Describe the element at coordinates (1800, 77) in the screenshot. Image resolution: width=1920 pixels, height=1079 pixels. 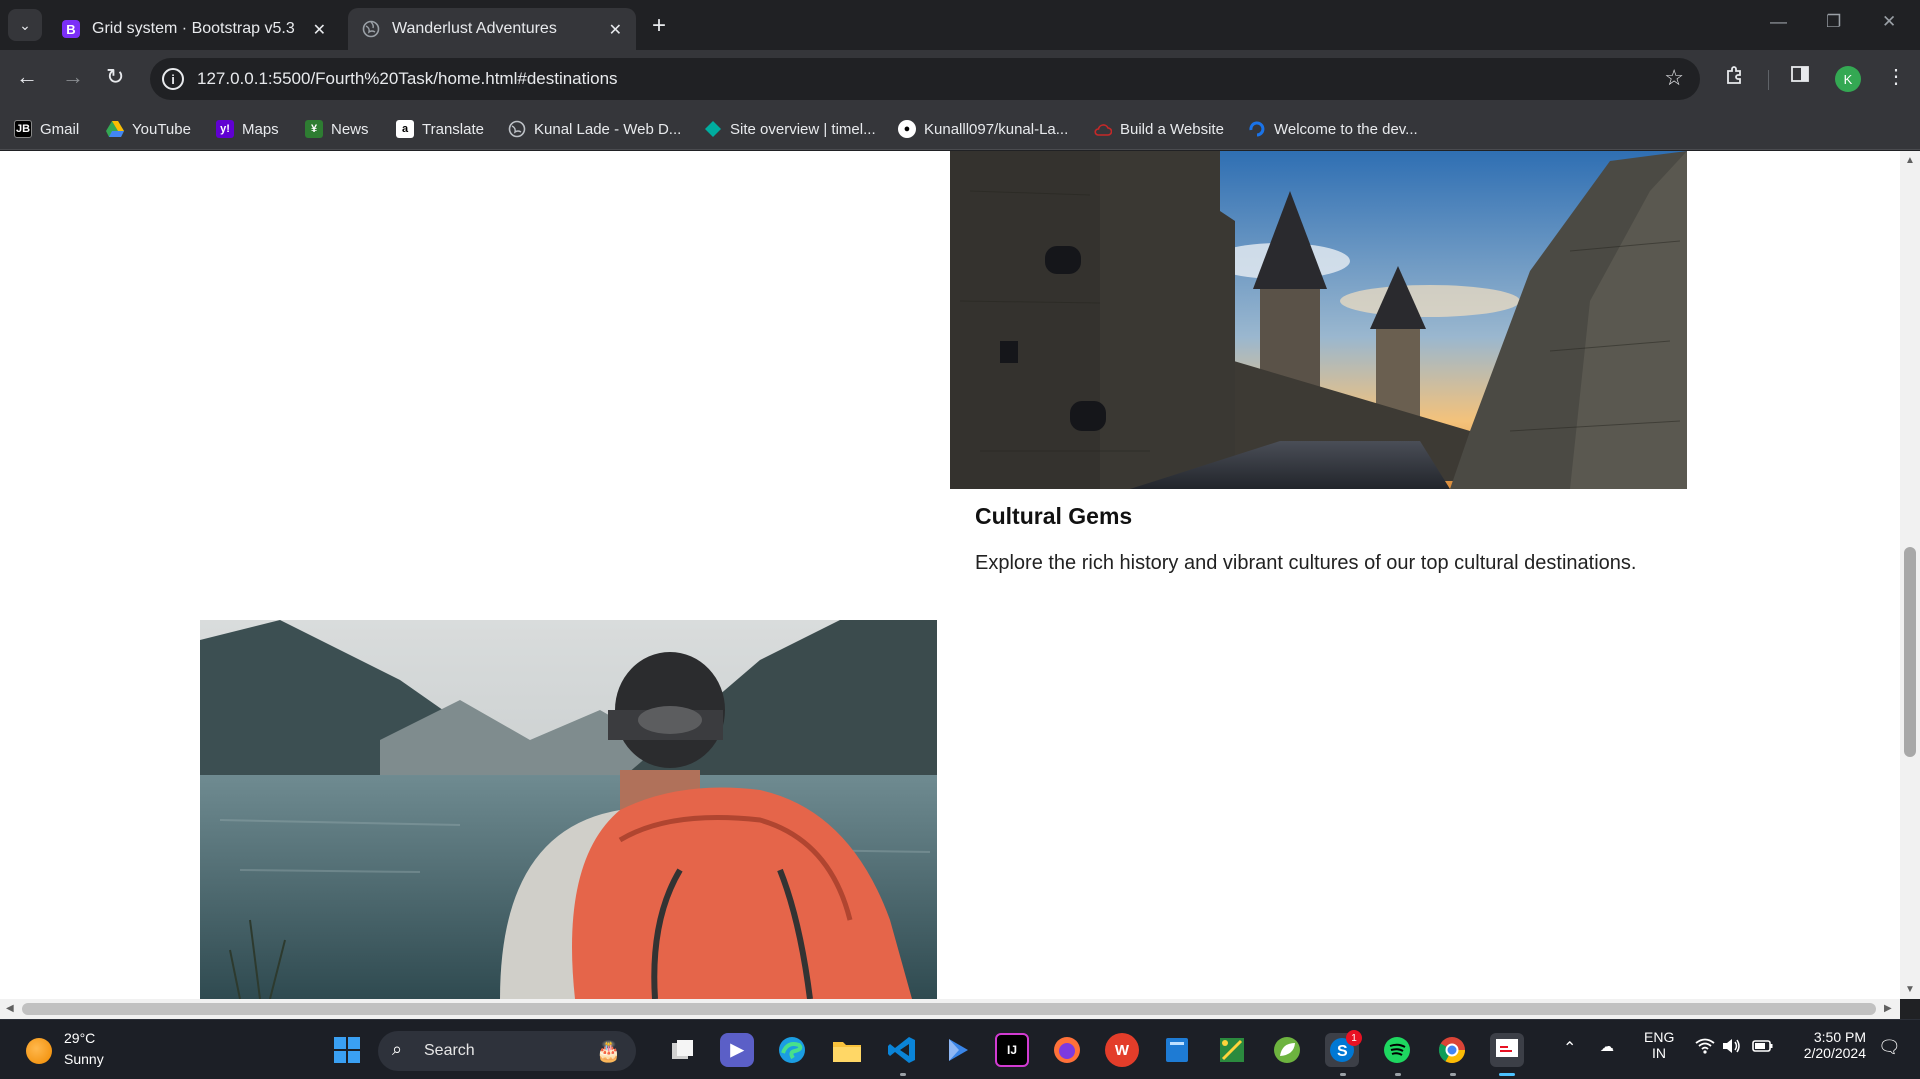
I see `side-panel-icon` at that location.